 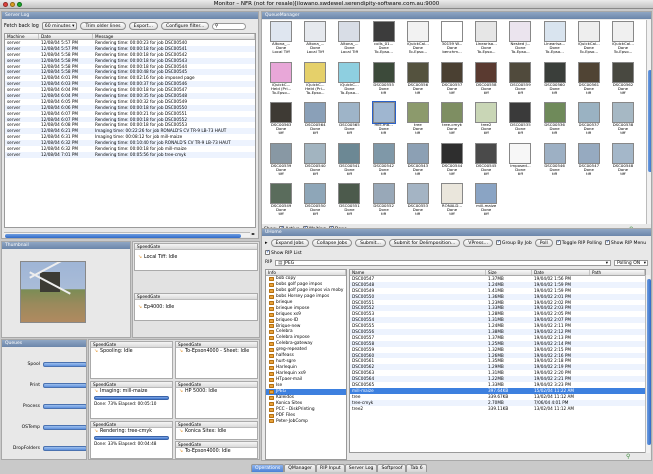 What do you see at coordinates (44, 385) in the screenshot?
I see `queue-row: Print` at bounding box center [44, 385].